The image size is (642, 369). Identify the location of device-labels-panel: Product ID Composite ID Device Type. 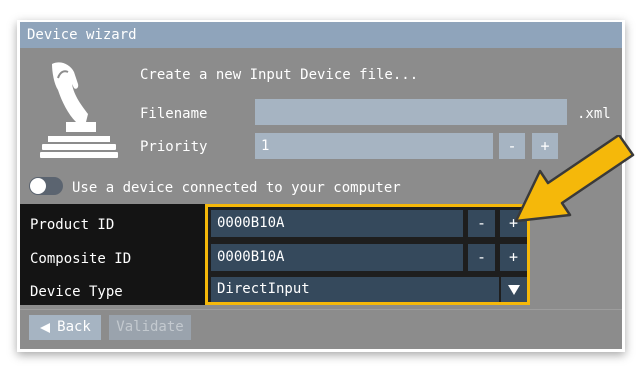
(117, 254).